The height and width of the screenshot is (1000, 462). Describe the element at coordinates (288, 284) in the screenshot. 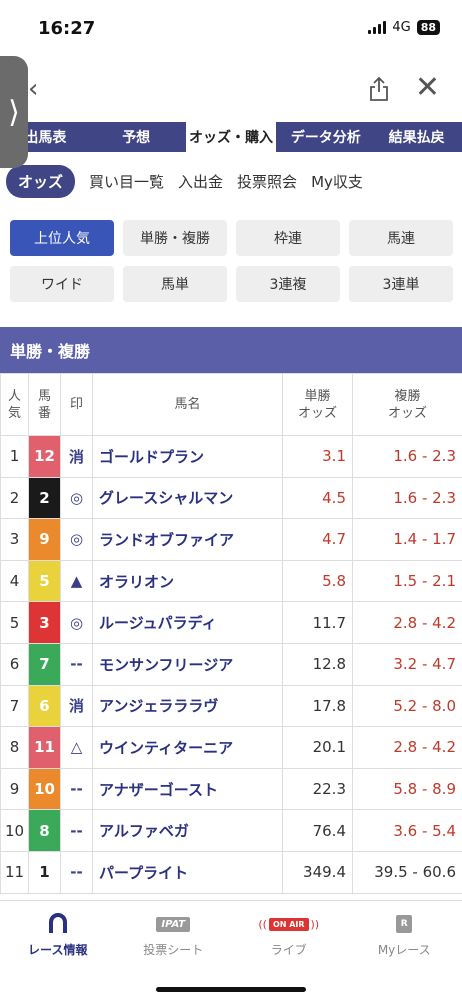

I see `filter-trio: 3連複` at that location.